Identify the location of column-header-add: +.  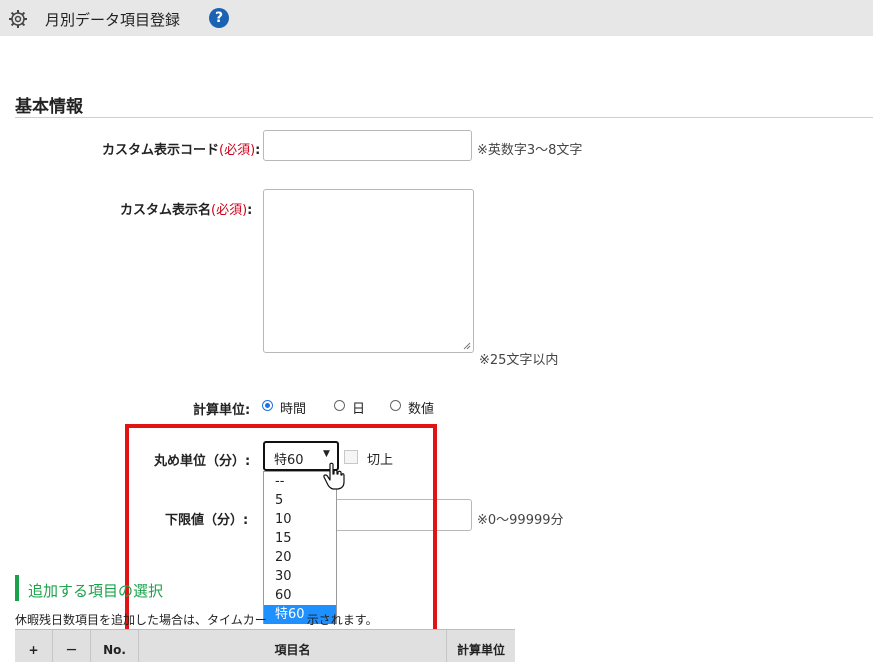
(34, 646).